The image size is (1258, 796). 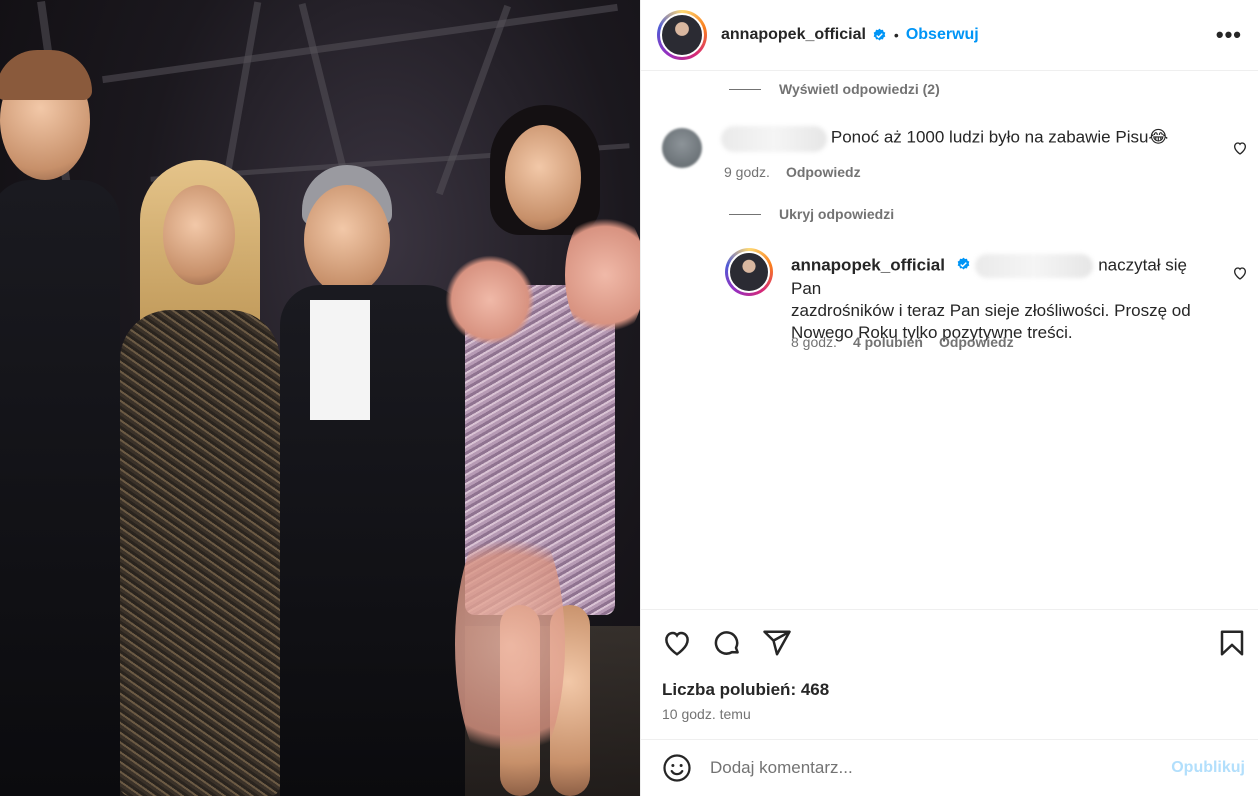 What do you see at coordinates (777, 643) in the screenshot?
I see `share-icon` at bounding box center [777, 643].